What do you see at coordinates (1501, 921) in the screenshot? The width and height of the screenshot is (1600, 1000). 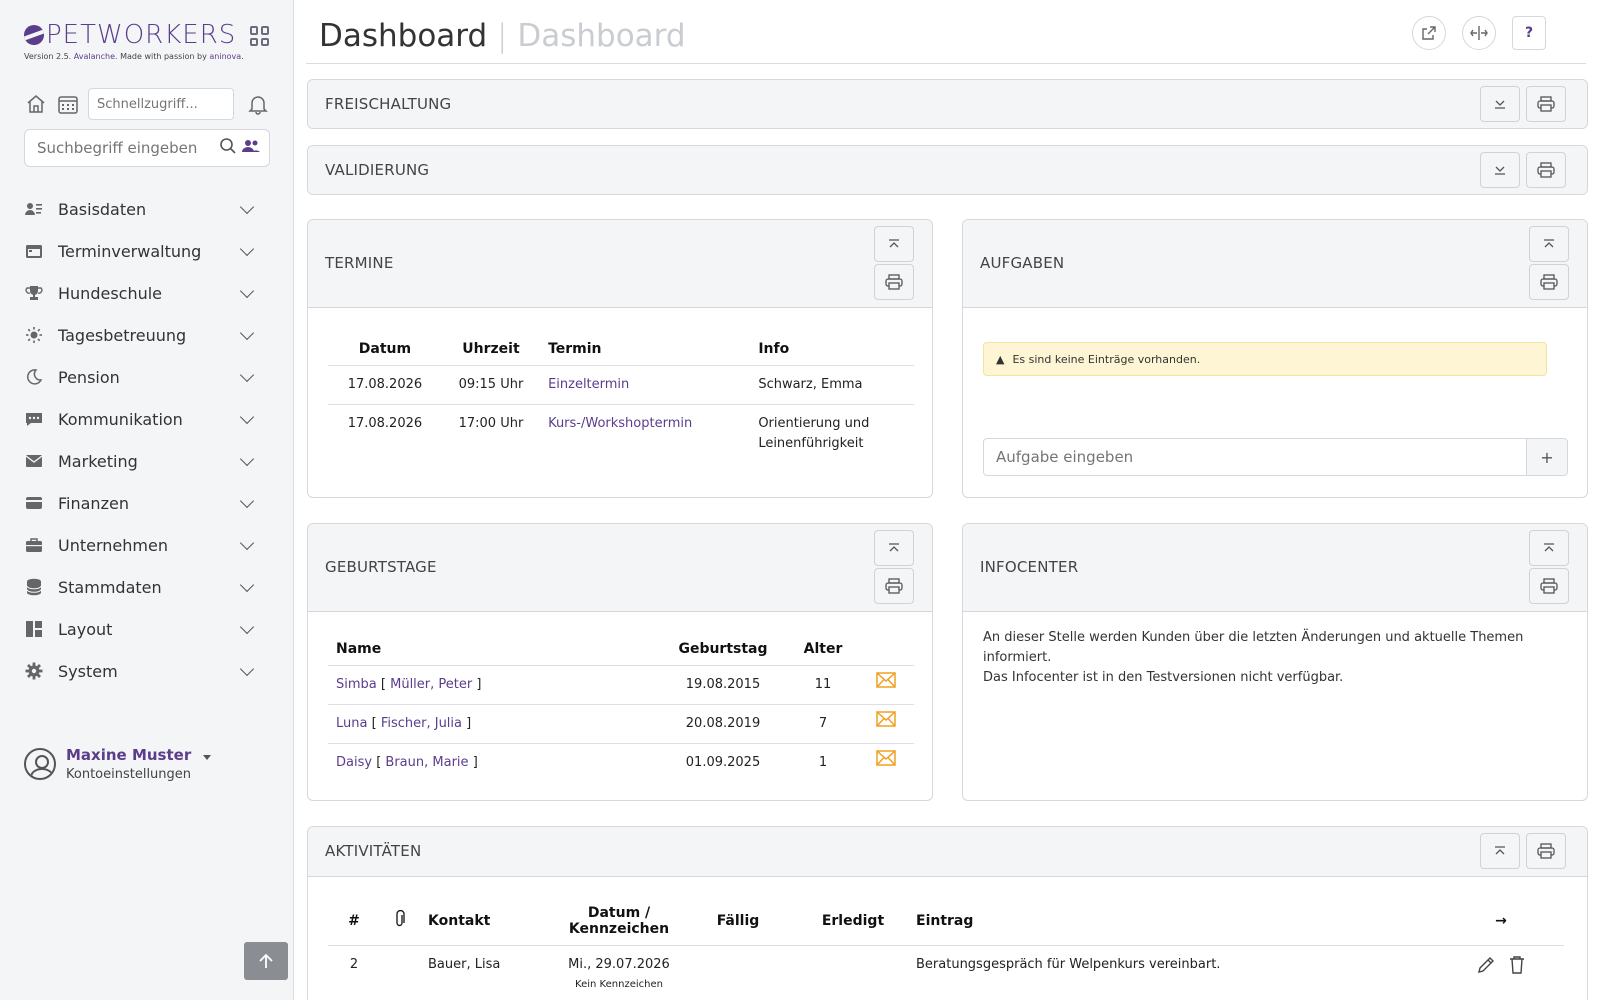 I see `arrow-right-icon: →` at bounding box center [1501, 921].